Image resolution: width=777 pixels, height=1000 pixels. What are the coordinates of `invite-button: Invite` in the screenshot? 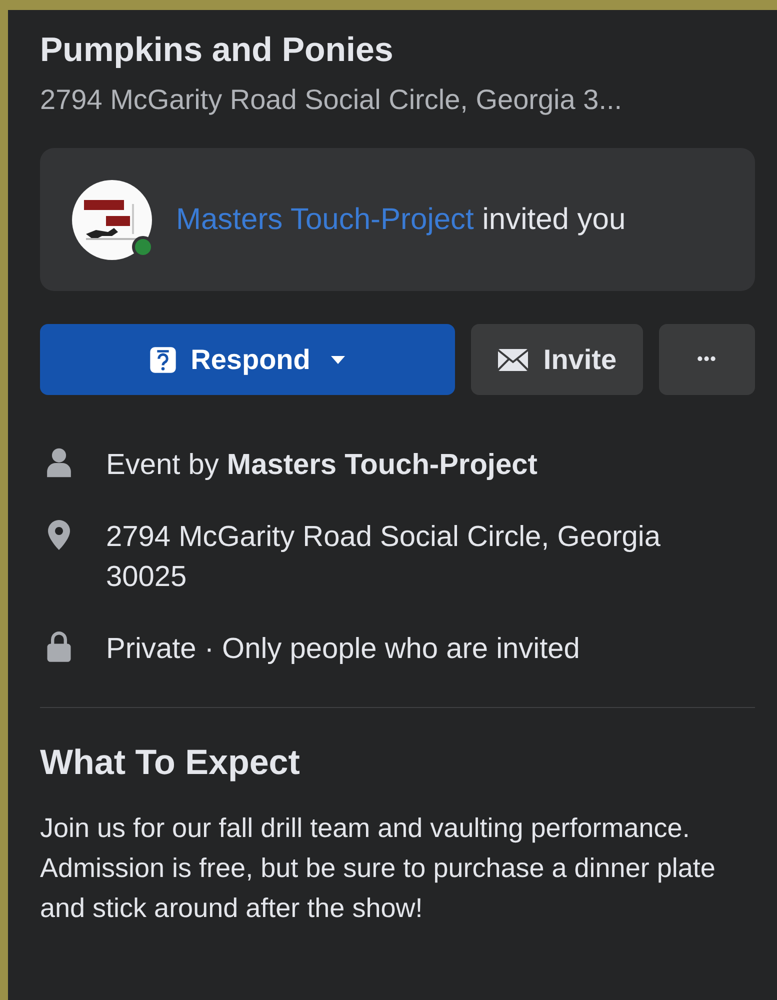 It's located at (557, 359).